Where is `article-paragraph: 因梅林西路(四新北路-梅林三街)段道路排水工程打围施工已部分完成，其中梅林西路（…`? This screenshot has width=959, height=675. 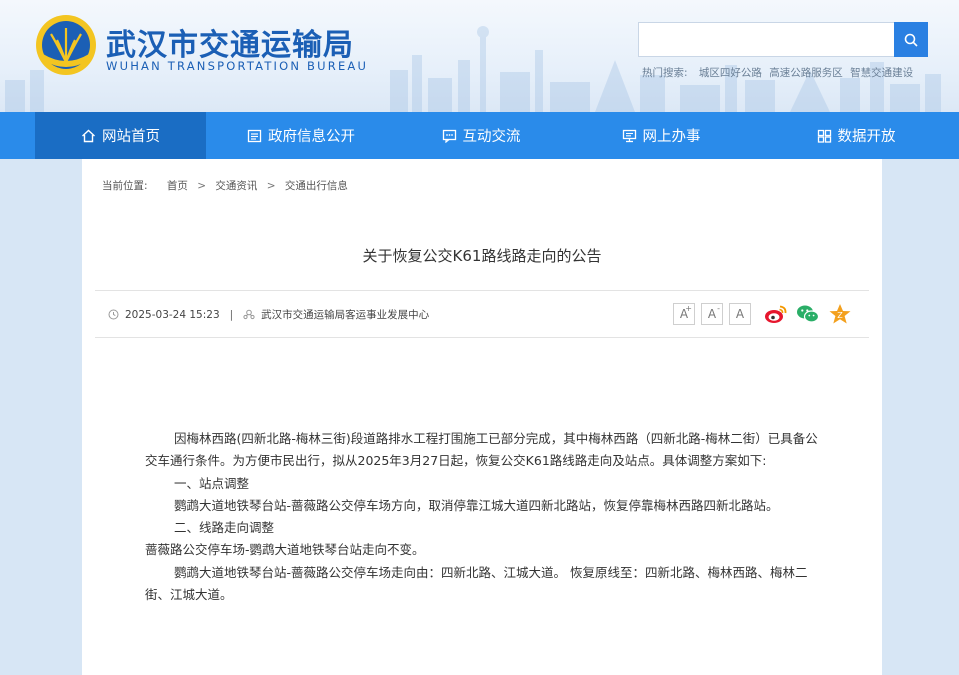
article-paragraph: 因梅林西路(四新北路-梅林三街)段道路排水工程打围施工已部分完成，其中梅林西路（… is located at coordinates (481, 450).